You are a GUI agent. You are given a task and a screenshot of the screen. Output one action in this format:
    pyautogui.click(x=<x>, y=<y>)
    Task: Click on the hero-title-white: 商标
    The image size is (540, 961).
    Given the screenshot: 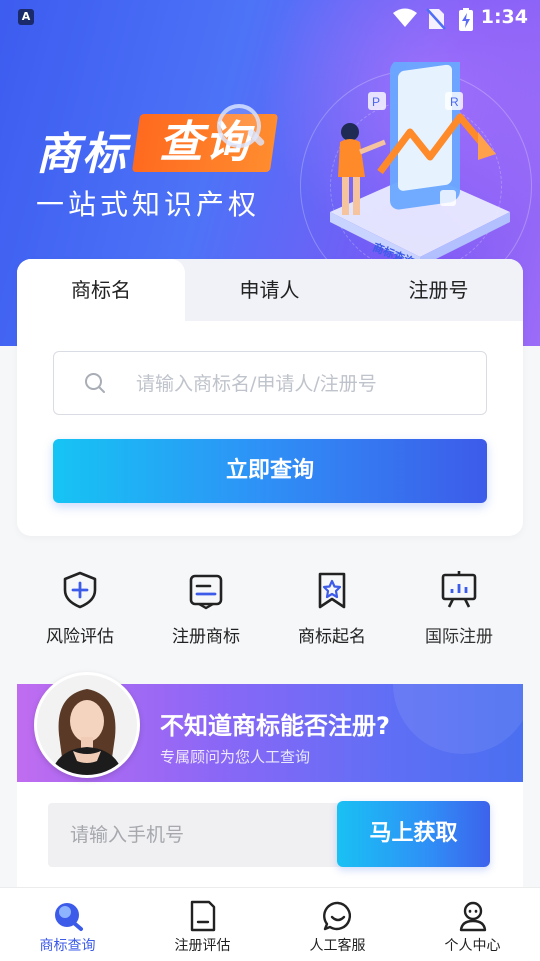 What is the action you would take?
    pyautogui.click(x=82, y=154)
    